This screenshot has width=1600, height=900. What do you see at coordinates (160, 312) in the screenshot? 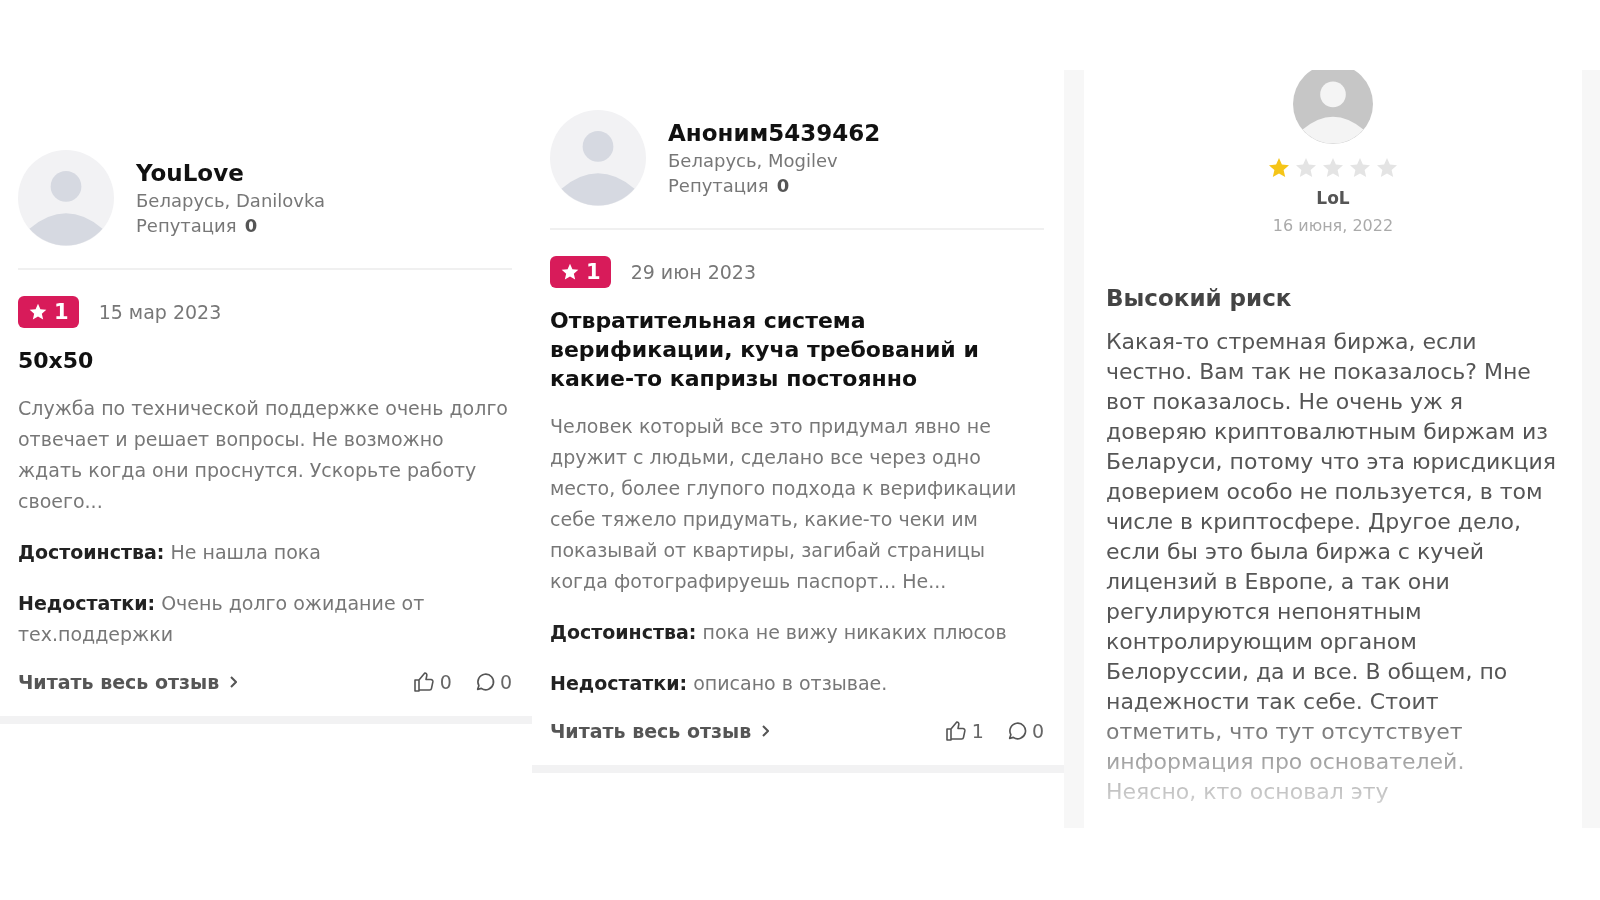
I see `review-date: 15 мар 2023` at bounding box center [160, 312].